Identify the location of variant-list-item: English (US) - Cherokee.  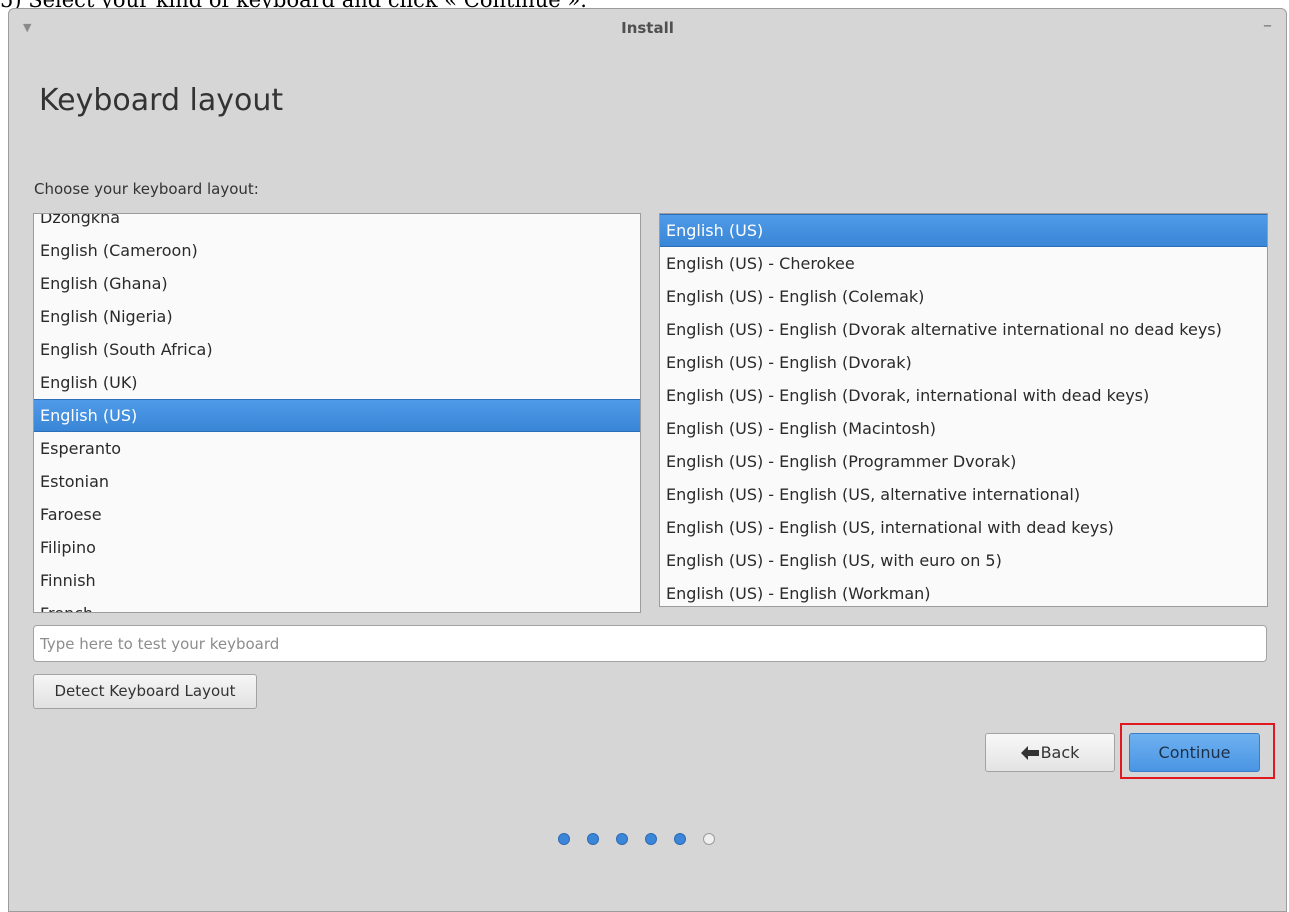
(963, 263).